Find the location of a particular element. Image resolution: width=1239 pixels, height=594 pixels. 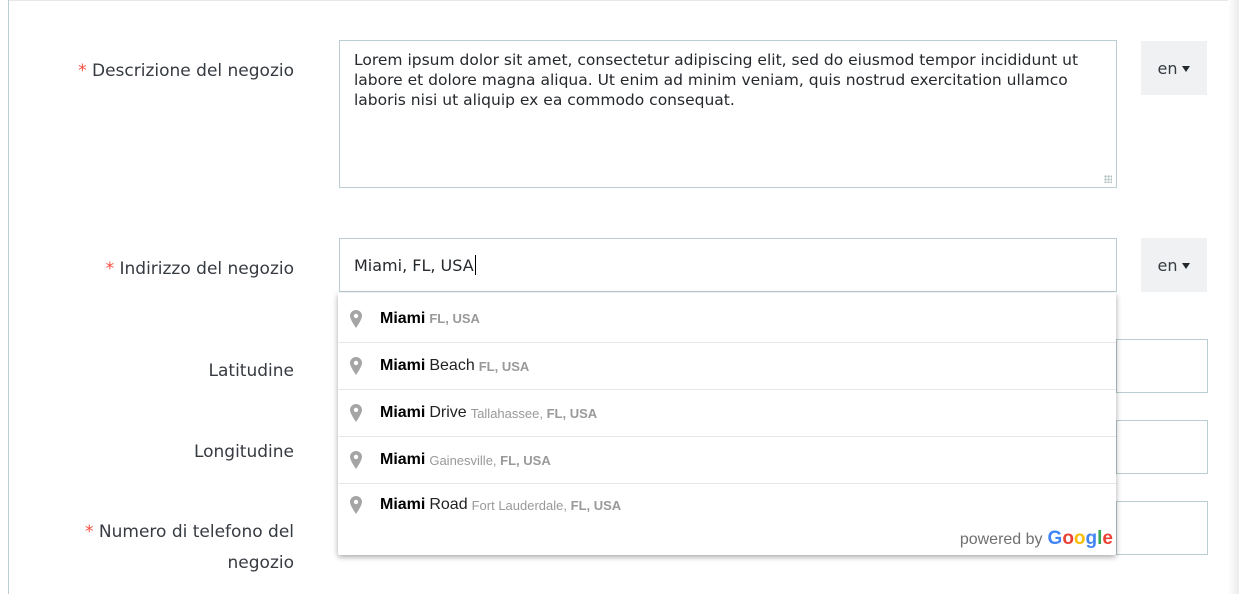

phone-input is located at coordinates (1162, 528).